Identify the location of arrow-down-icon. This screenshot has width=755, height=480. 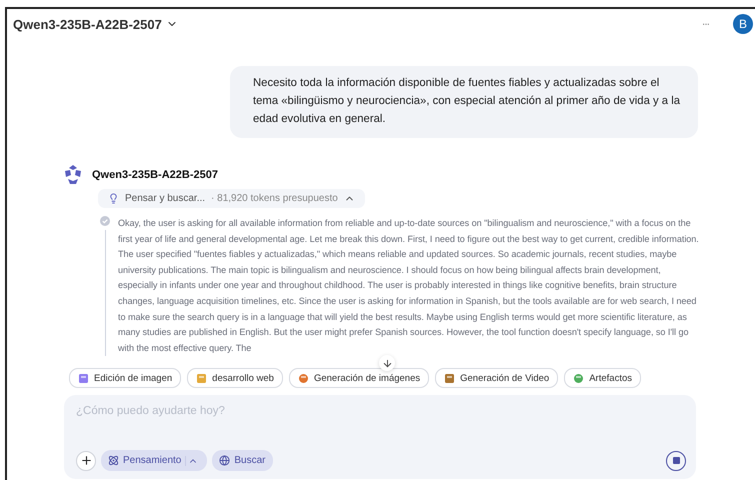
(387, 363).